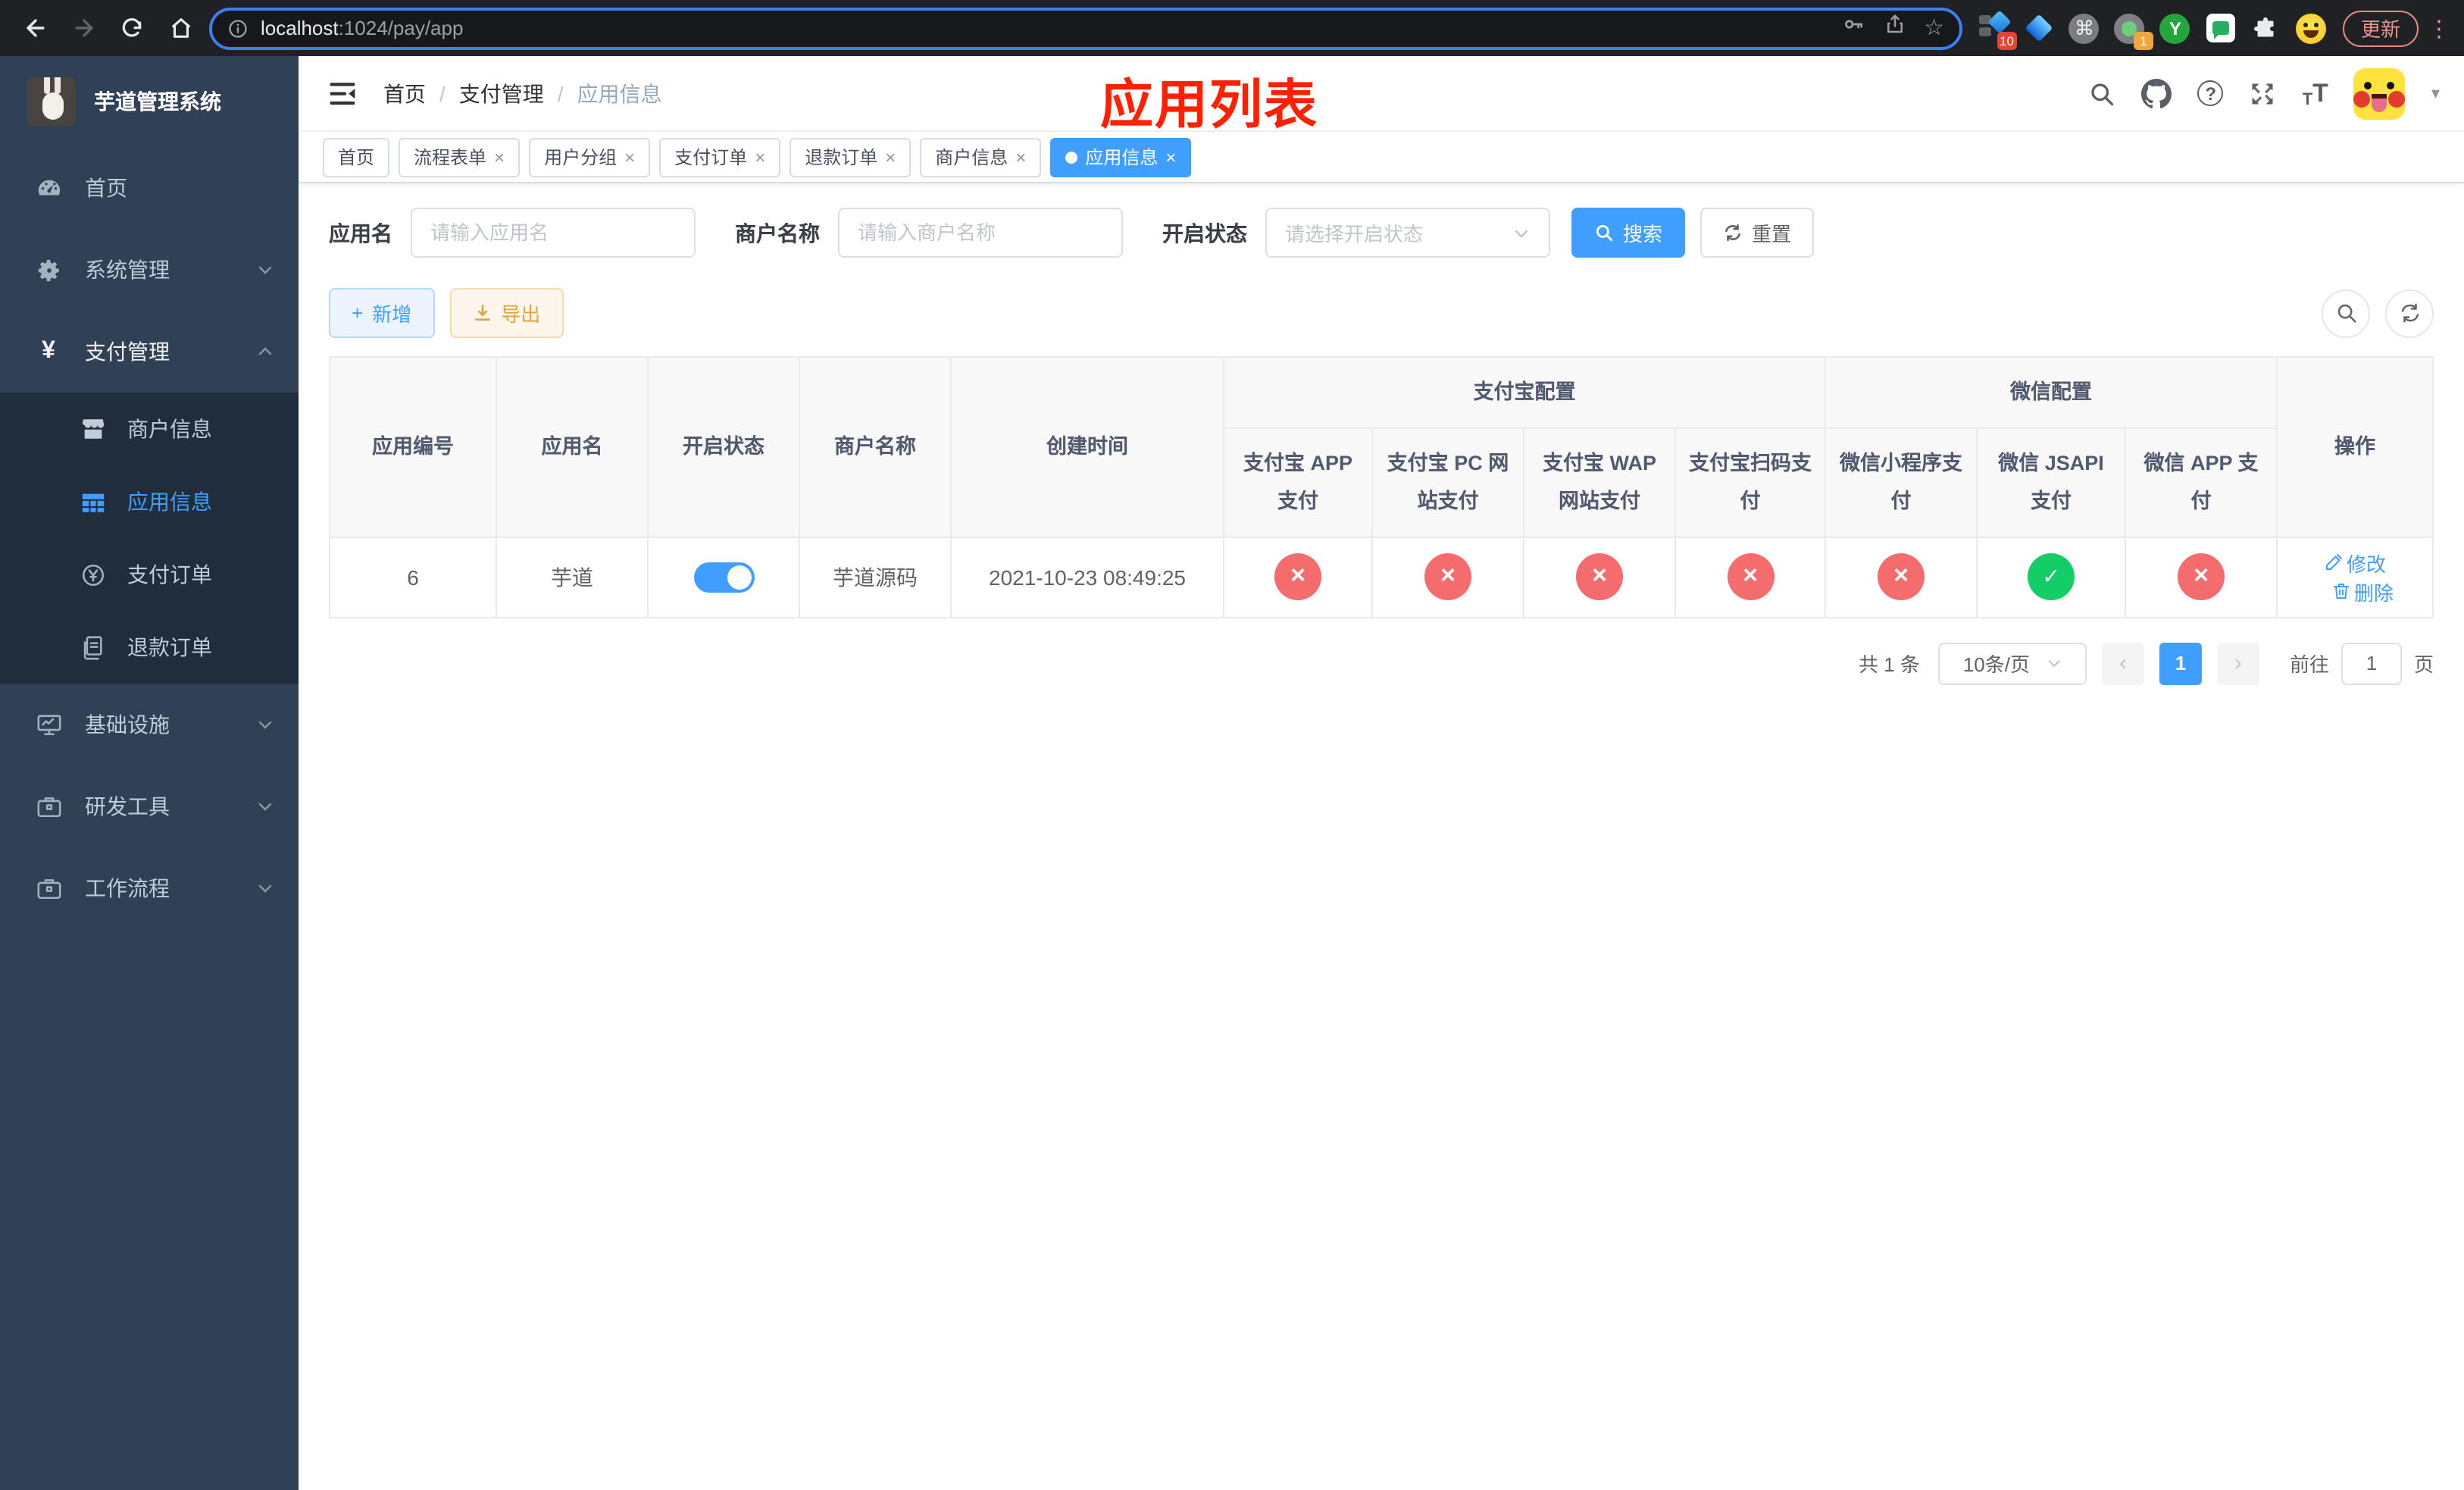 The image size is (2464, 1490). Describe the element at coordinates (720, 157) in the screenshot. I see `tab-pay-order: 支付订单 ×` at that location.